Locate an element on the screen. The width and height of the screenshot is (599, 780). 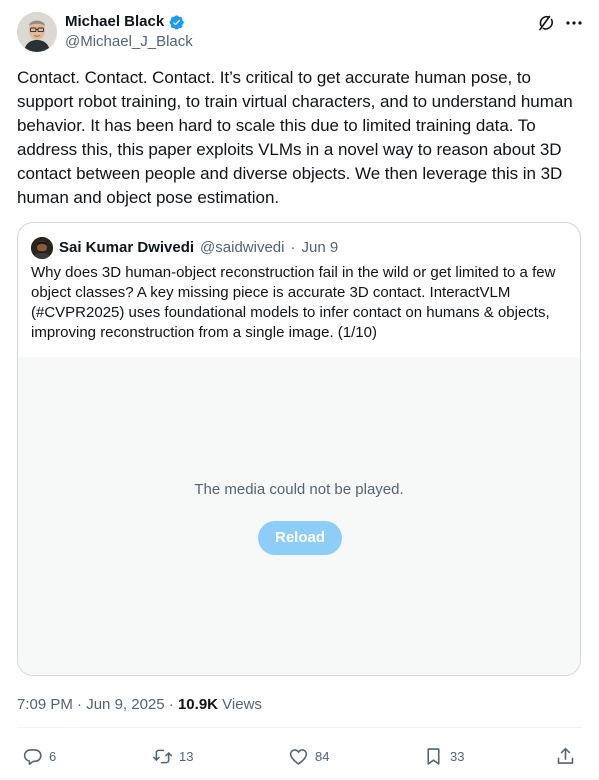
divider is located at coordinates (299, 727).